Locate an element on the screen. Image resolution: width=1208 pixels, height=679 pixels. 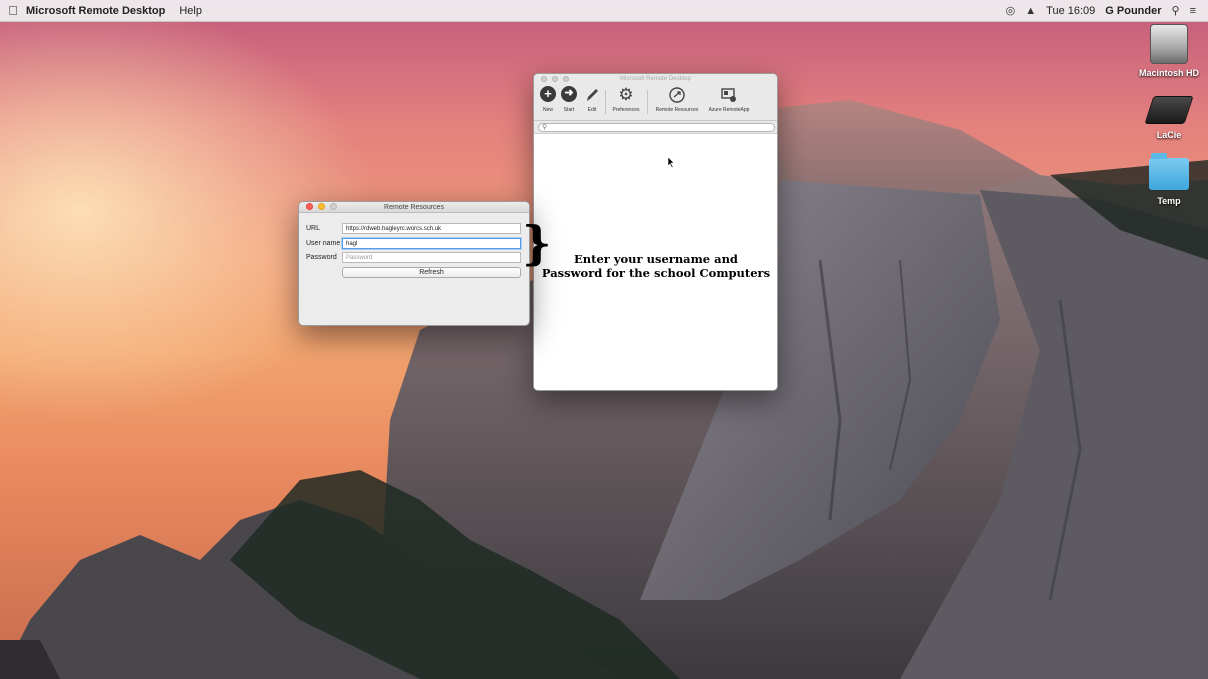
refresh-button: Refresh is located at coordinates (431, 272).